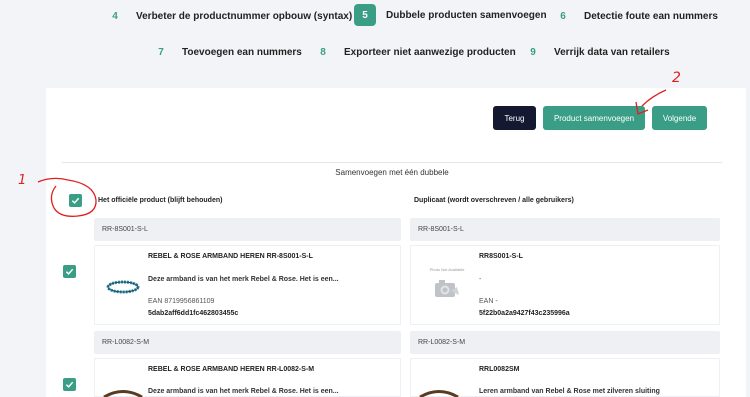 This screenshot has height=397, width=750. I want to click on official-sku-bar: RR-8S001-S-L, so click(247, 229).